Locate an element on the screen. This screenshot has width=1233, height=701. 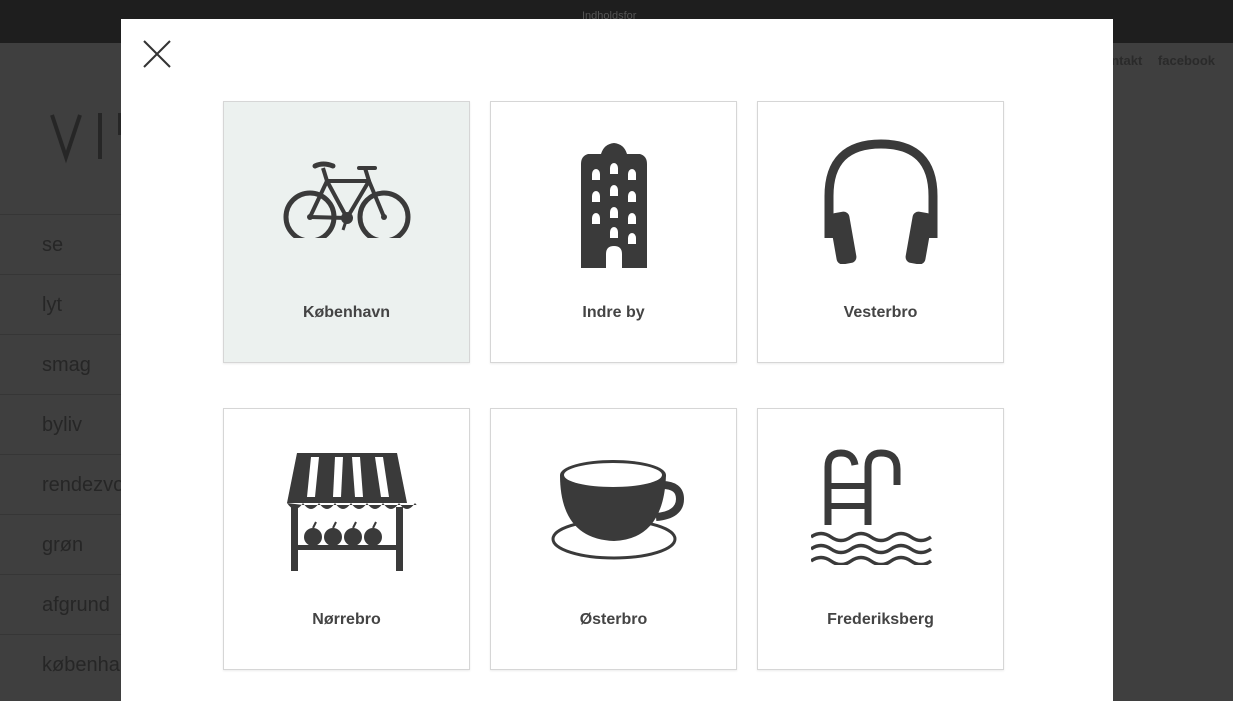
tile-label: København is located at coordinates (346, 312).